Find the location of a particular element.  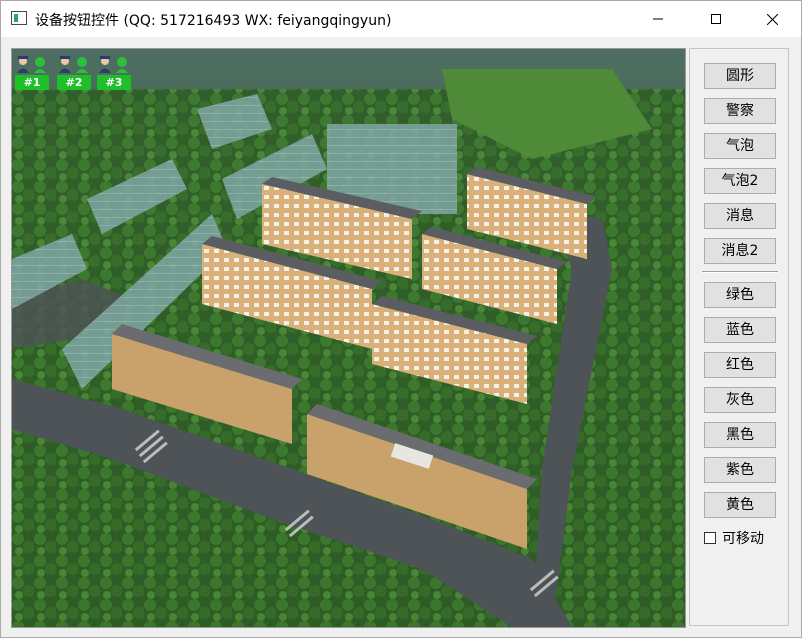

style-button-bubble2: 气泡2 is located at coordinates (740, 181).